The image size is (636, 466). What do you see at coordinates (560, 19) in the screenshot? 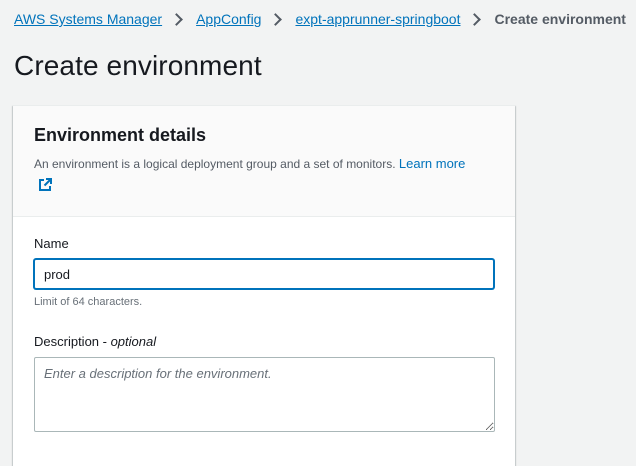
I see `breadcrumb-current: Create environment` at bounding box center [560, 19].